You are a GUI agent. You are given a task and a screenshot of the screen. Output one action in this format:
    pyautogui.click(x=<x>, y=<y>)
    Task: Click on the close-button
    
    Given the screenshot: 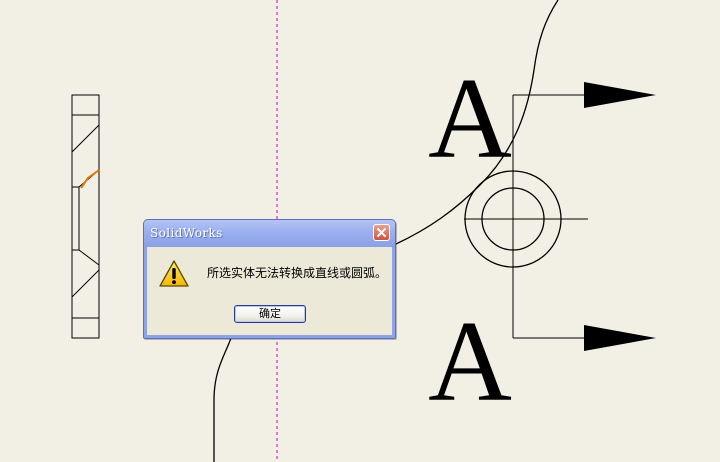 What is the action you would take?
    pyautogui.click(x=381, y=232)
    